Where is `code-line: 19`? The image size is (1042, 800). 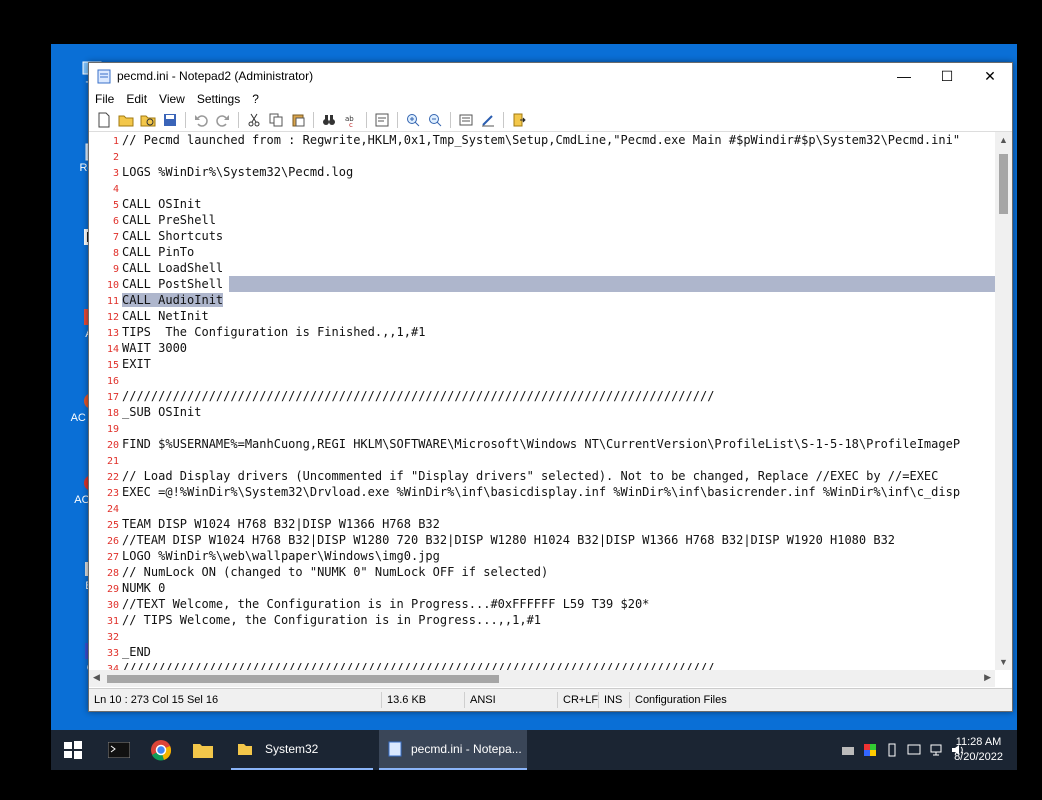
code-line: 19 is located at coordinates (542, 428).